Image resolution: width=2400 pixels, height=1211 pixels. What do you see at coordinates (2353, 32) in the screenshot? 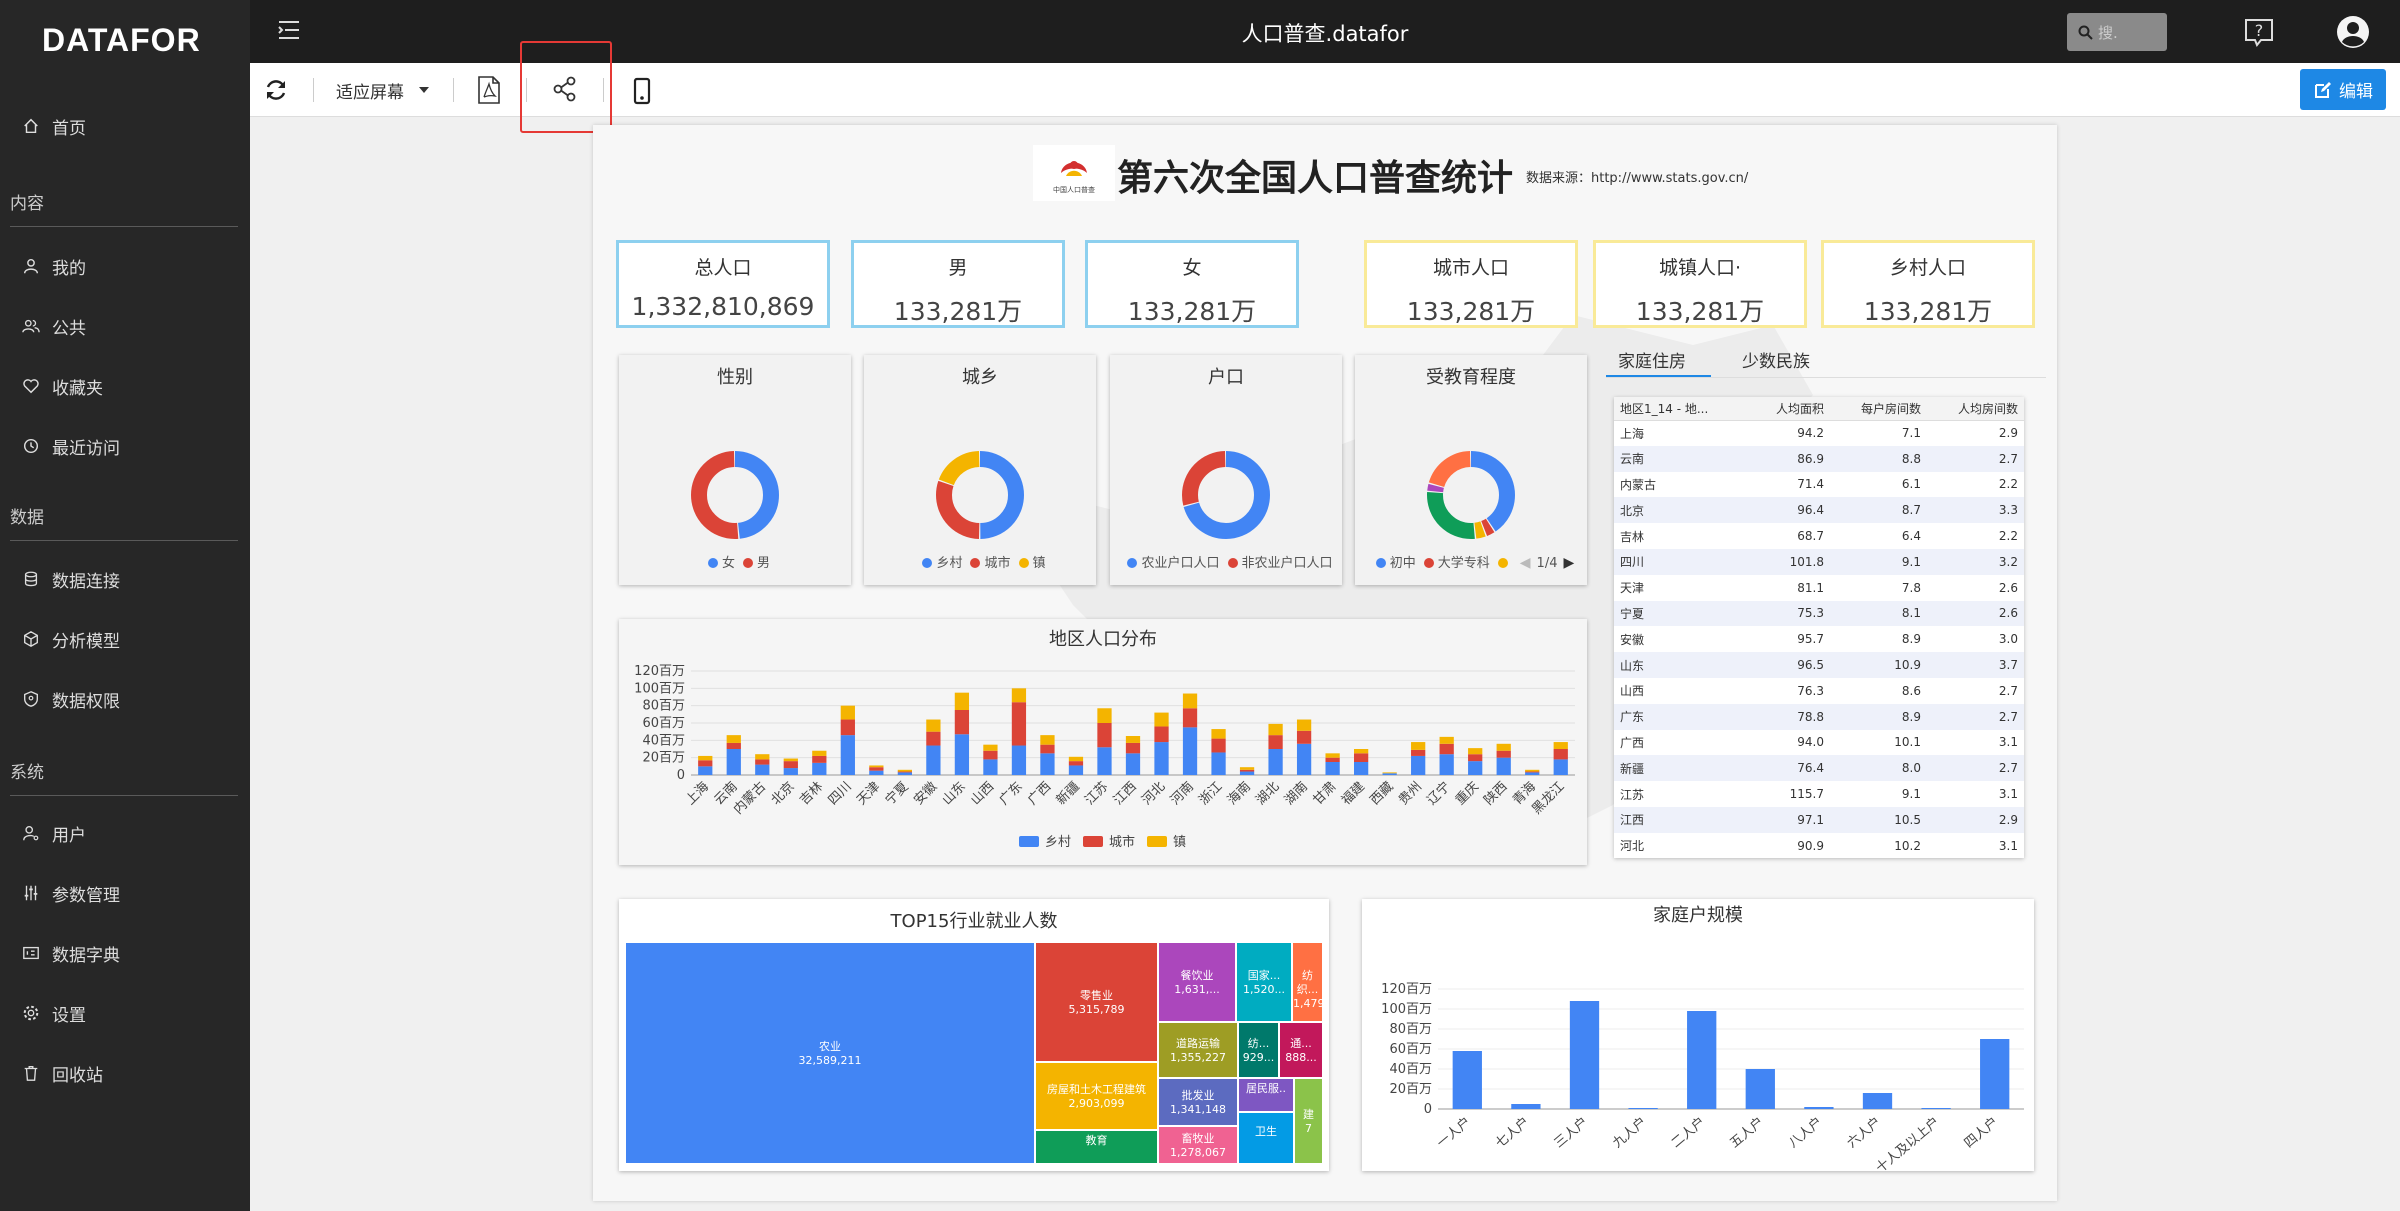
I see `account-icon` at bounding box center [2353, 32].